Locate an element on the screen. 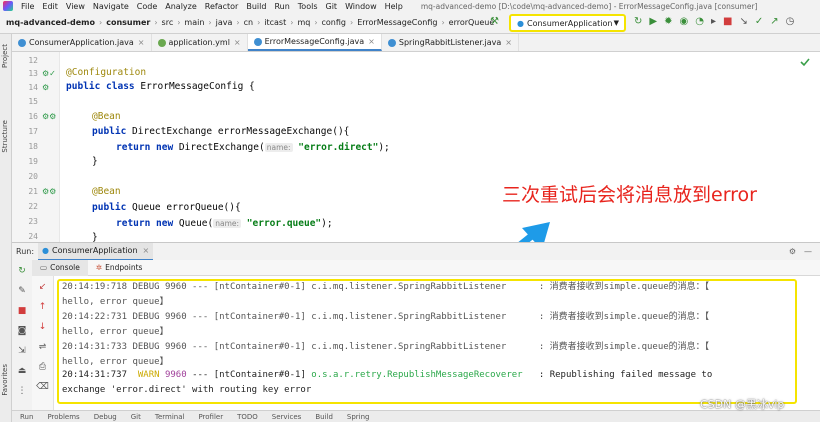 The image size is (820, 422). breadcrumb-module: consumer is located at coordinates (128, 22).